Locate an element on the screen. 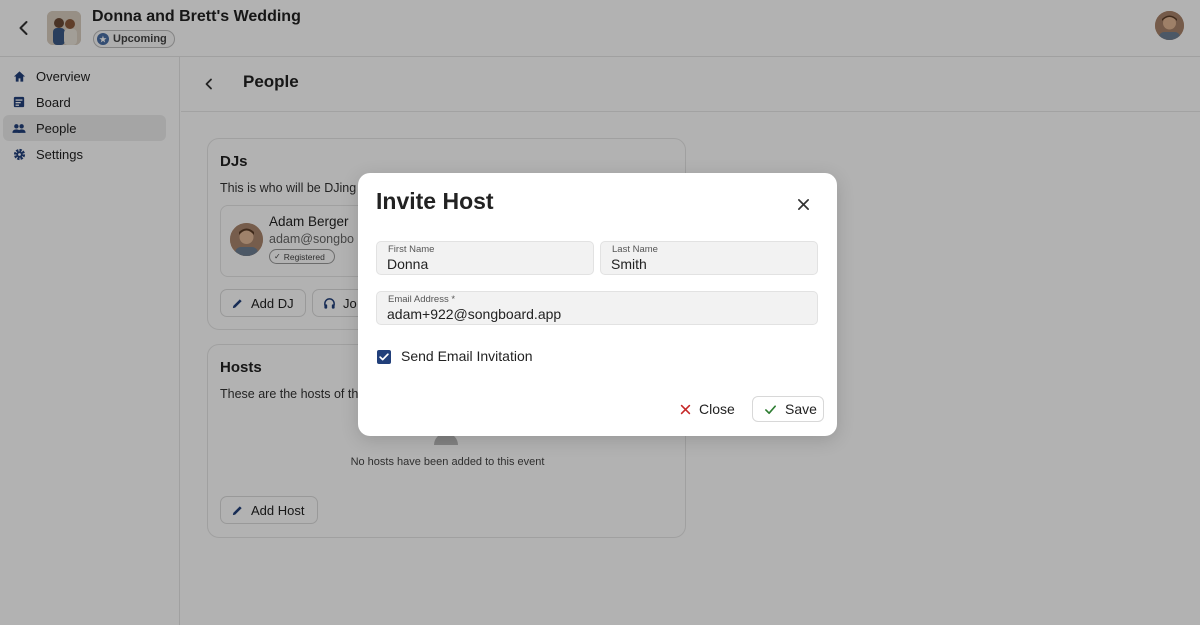 This screenshot has height=625, width=1200. close-button: Close is located at coordinates (707, 409).